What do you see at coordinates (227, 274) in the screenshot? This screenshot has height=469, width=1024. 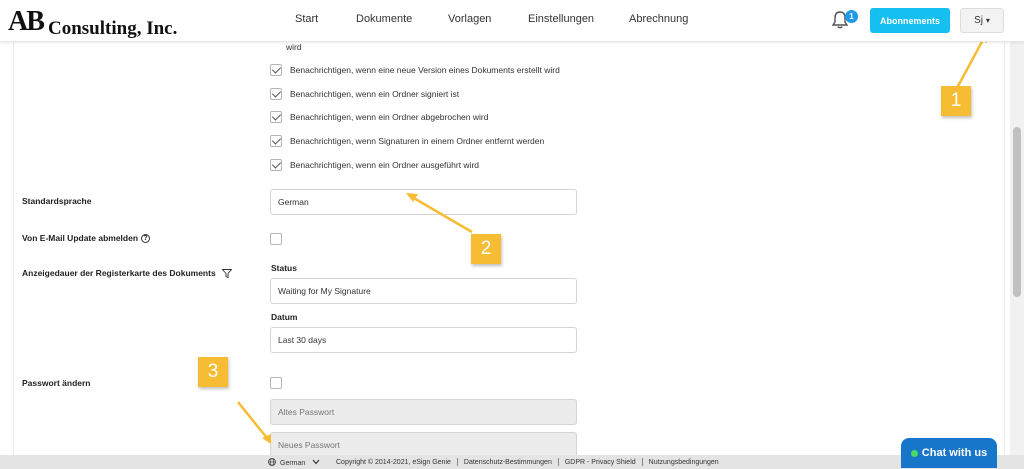 I see `filter-icon` at bounding box center [227, 274].